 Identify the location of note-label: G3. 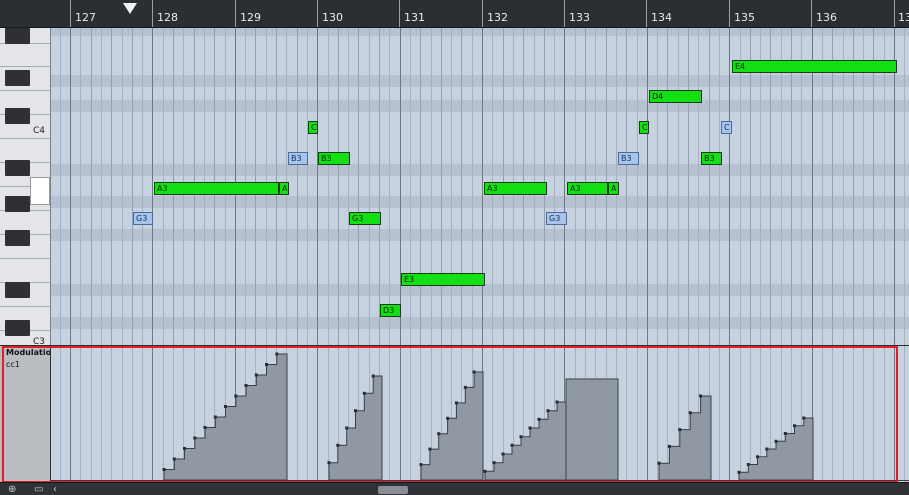
(555, 218).